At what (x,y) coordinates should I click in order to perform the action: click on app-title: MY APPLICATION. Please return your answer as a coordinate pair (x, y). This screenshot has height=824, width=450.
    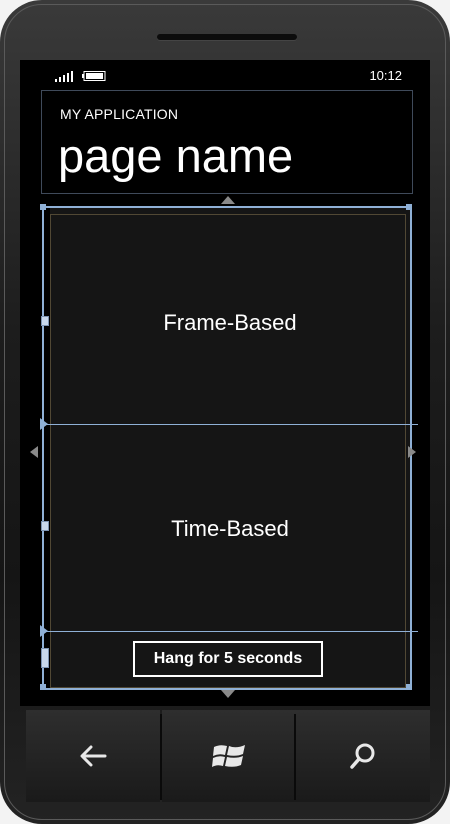
    Looking at the image, I should click on (119, 114).